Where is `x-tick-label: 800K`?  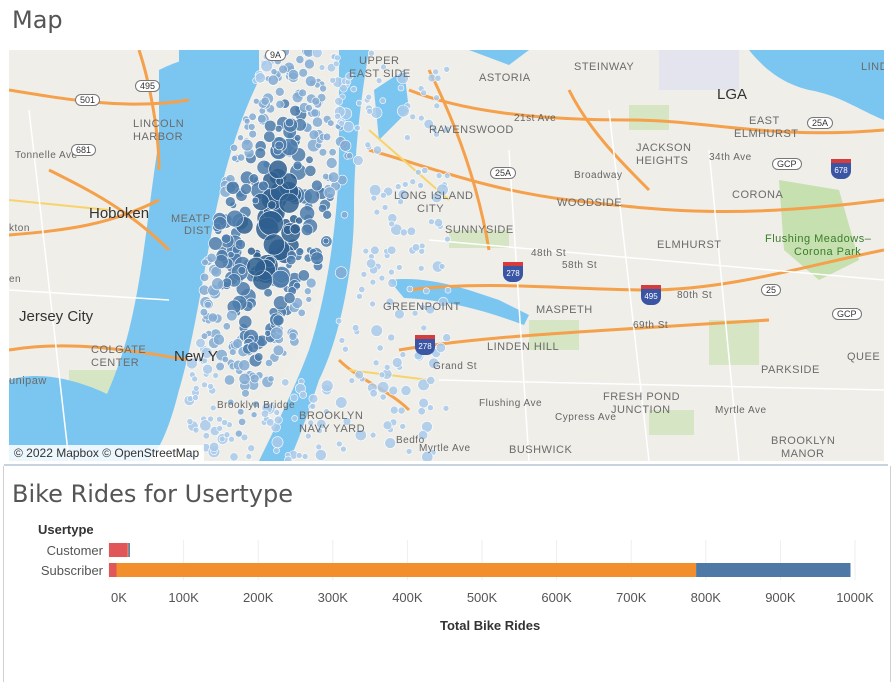 x-tick-label: 800K is located at coordinates (705, 597).